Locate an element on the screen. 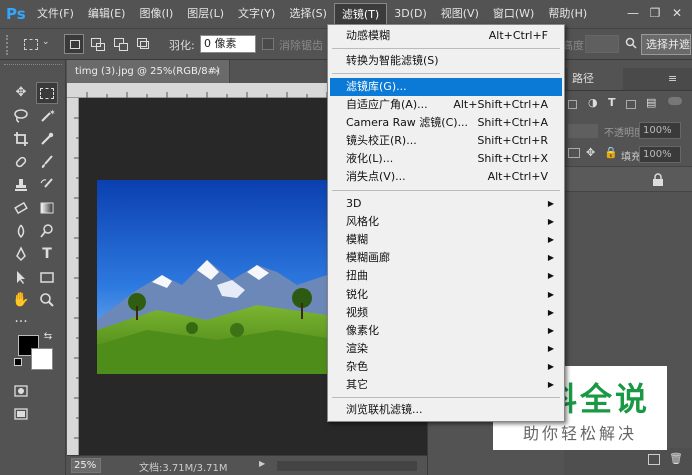 The image size is (692, 475). type-tool-icon: T is located at coordinates (47, 254).